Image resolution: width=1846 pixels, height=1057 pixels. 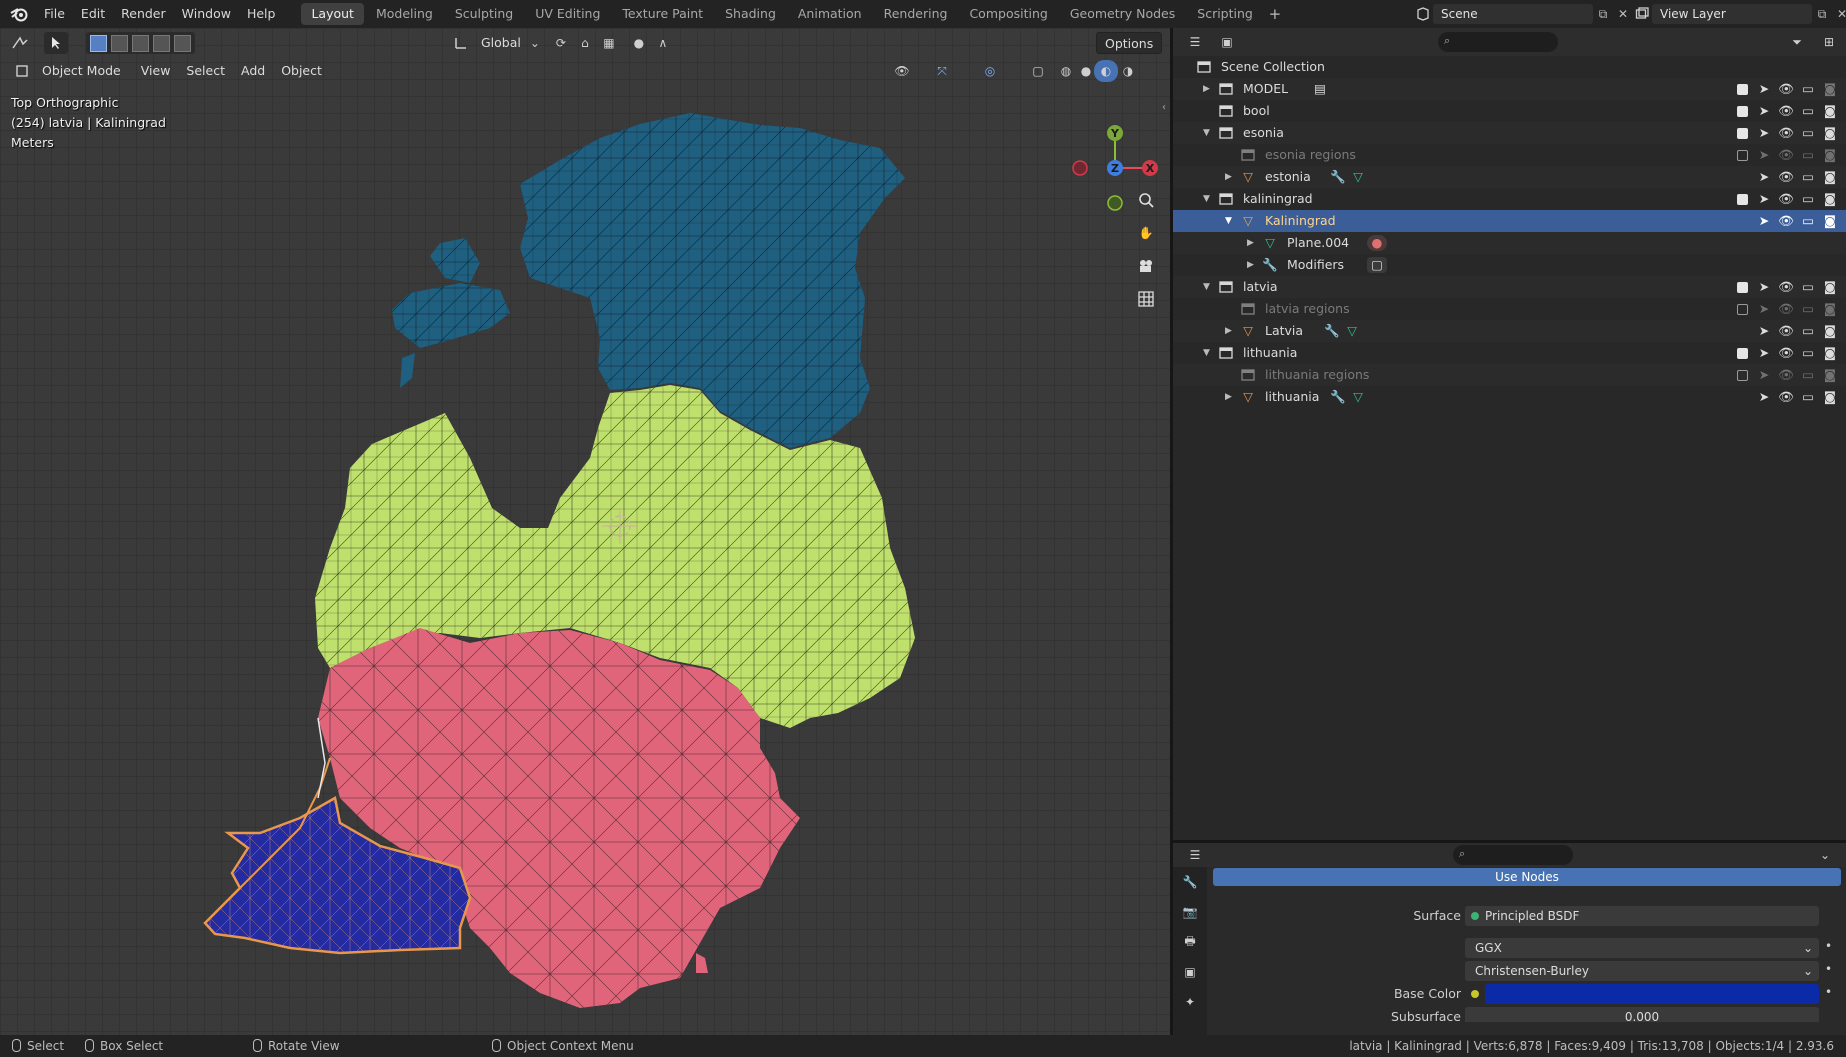 I want to click on menu-render: Render, so click(x=143, y=14).